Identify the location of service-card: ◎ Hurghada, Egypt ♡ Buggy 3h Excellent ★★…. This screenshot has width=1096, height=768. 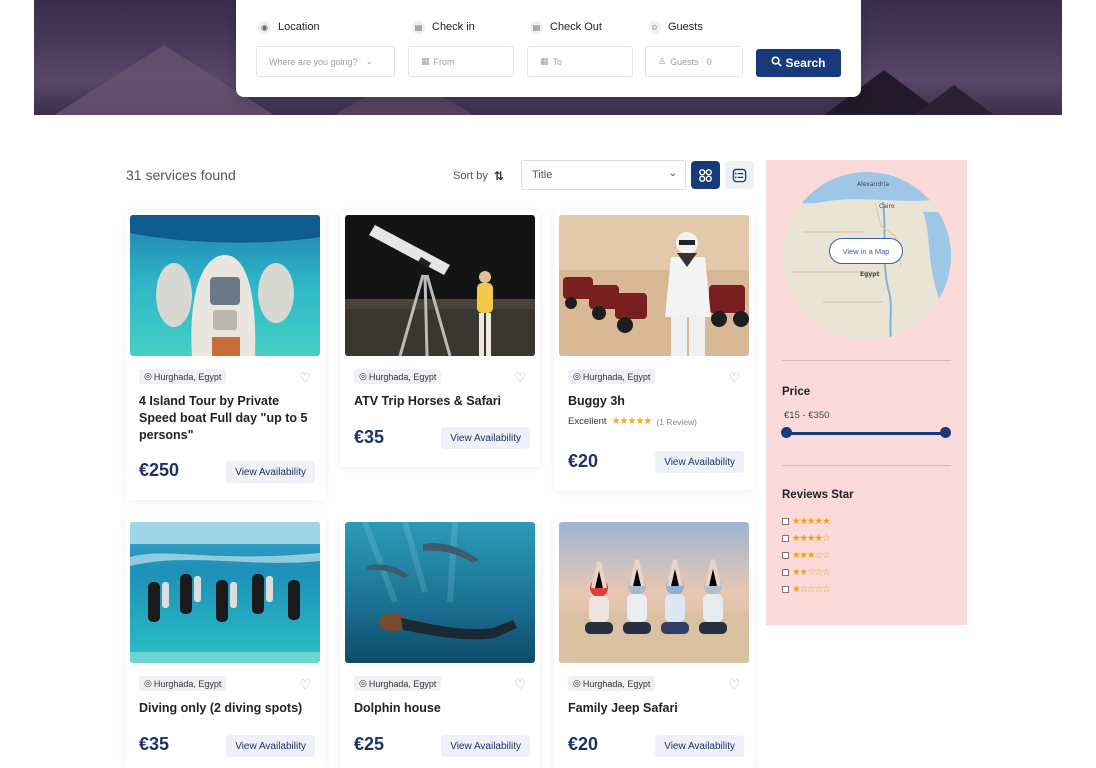
(654, 350).